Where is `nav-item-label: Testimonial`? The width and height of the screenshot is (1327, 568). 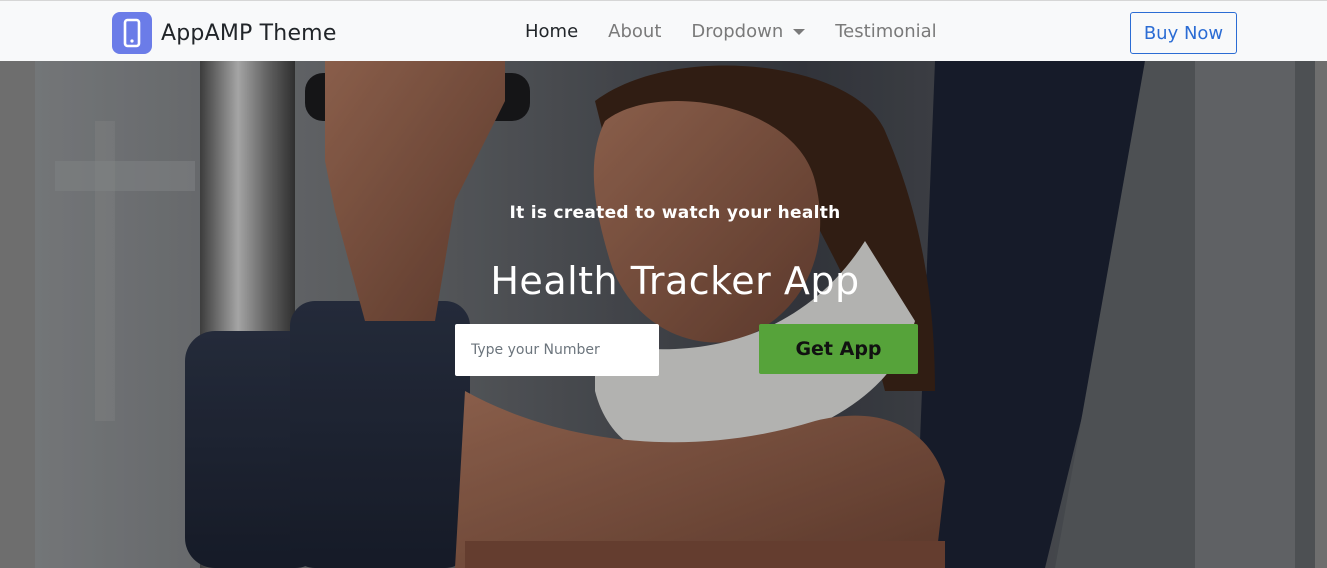
nav-item-label: Testimonial is located at coordinates (886, 31).